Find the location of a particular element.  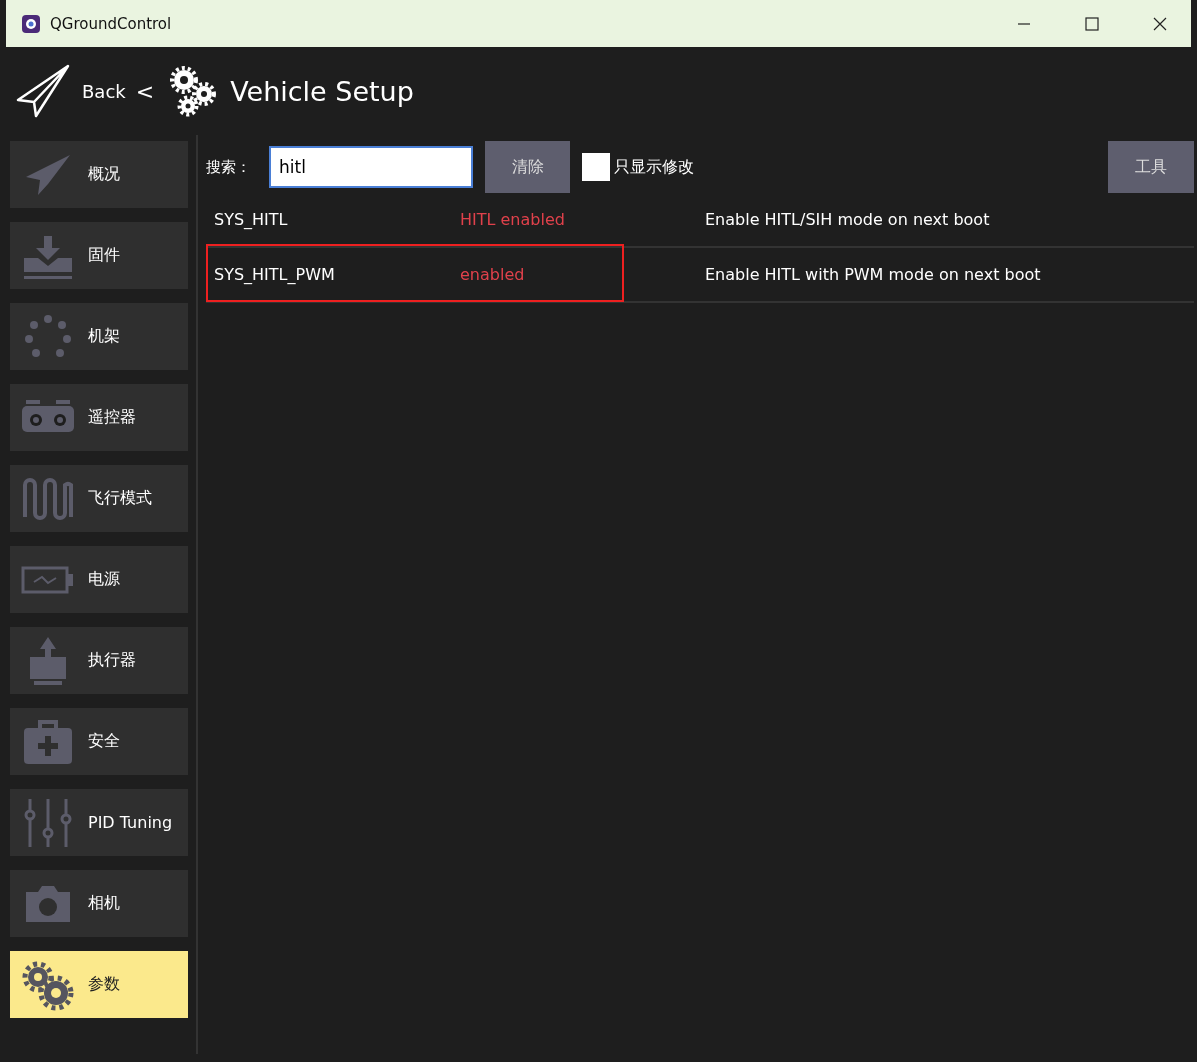

sidebar-item: PID Tuning is located at coordinates (99, 822).